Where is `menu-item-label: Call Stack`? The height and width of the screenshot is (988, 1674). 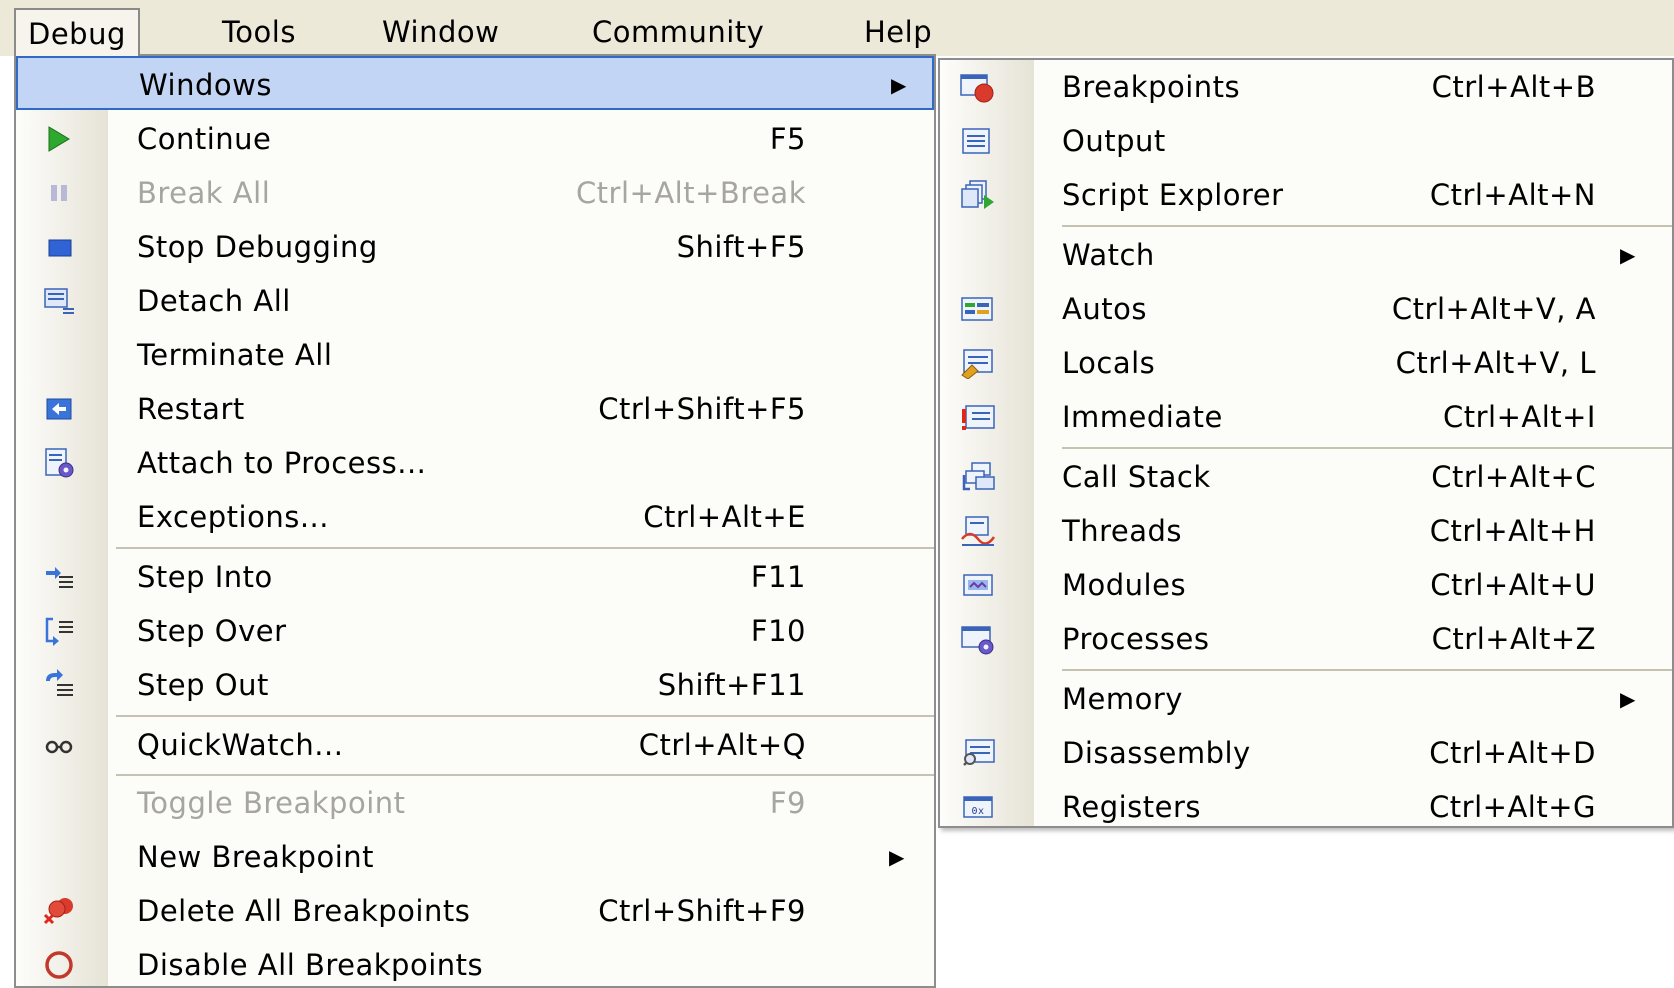
menu-item-label: Call Stack is located at coordinates (1136, 477).